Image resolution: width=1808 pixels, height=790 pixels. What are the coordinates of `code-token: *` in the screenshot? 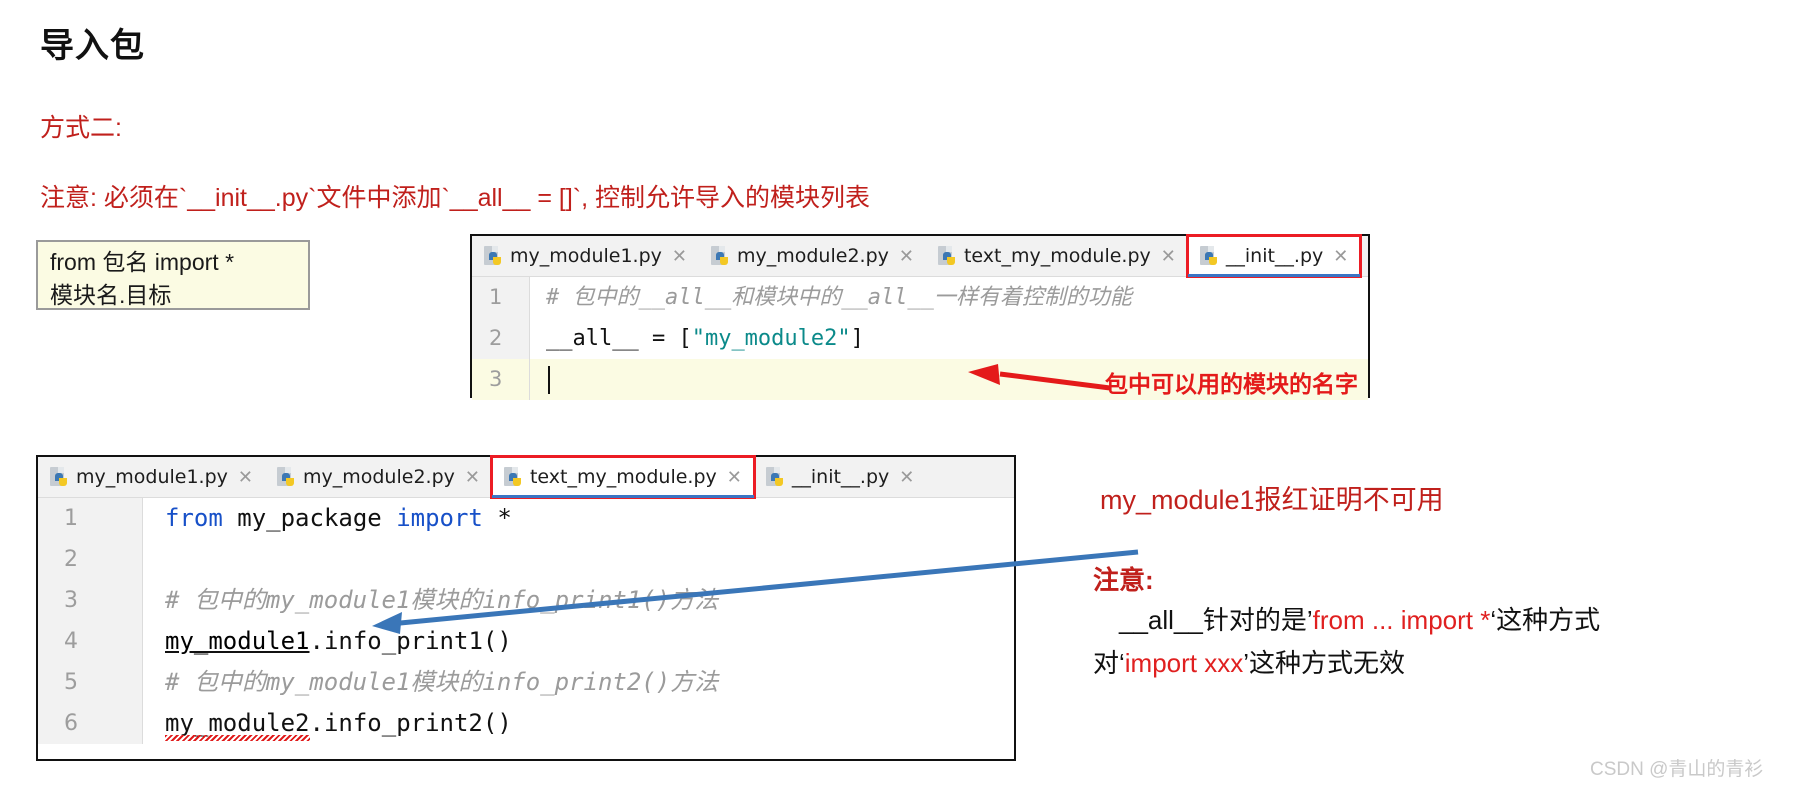 It's located at (497, 518).